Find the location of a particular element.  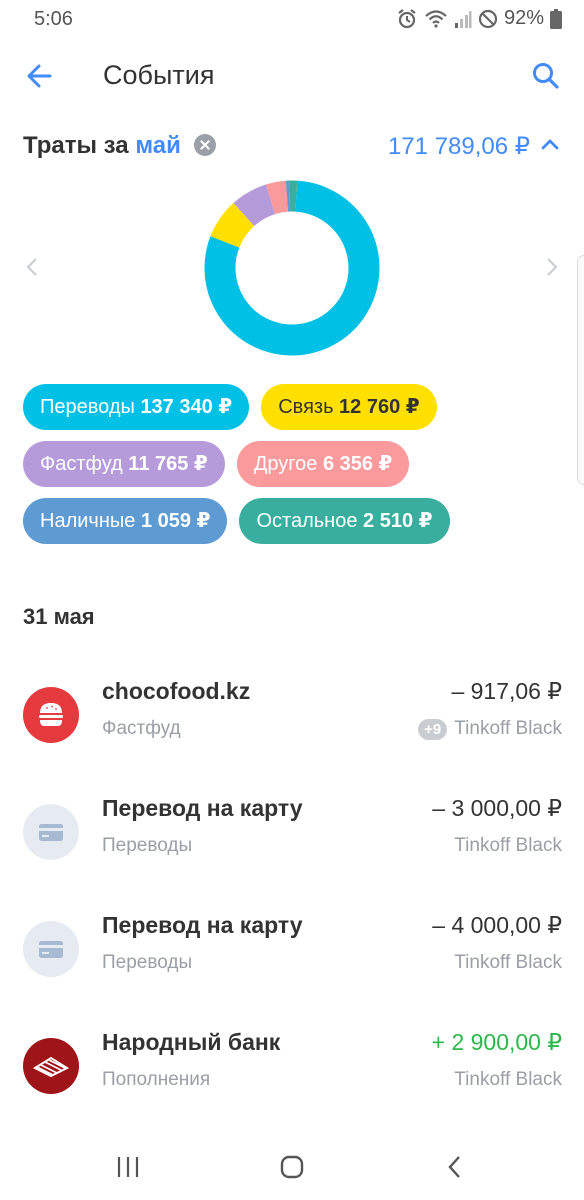

donut-chart is located at coordinates (292, 268).